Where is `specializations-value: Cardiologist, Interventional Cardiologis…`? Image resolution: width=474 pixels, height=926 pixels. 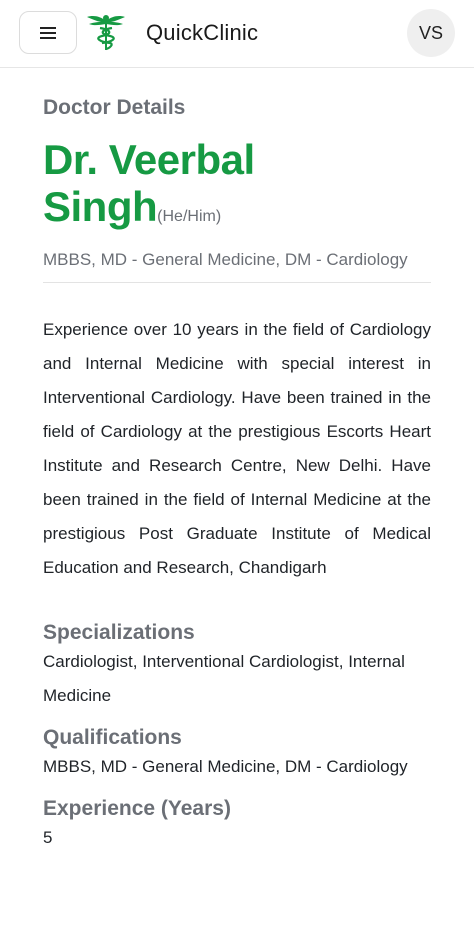
specializations-value: Cardiologist, Interventional Cardiologis… is located at coordinates (224, 678).